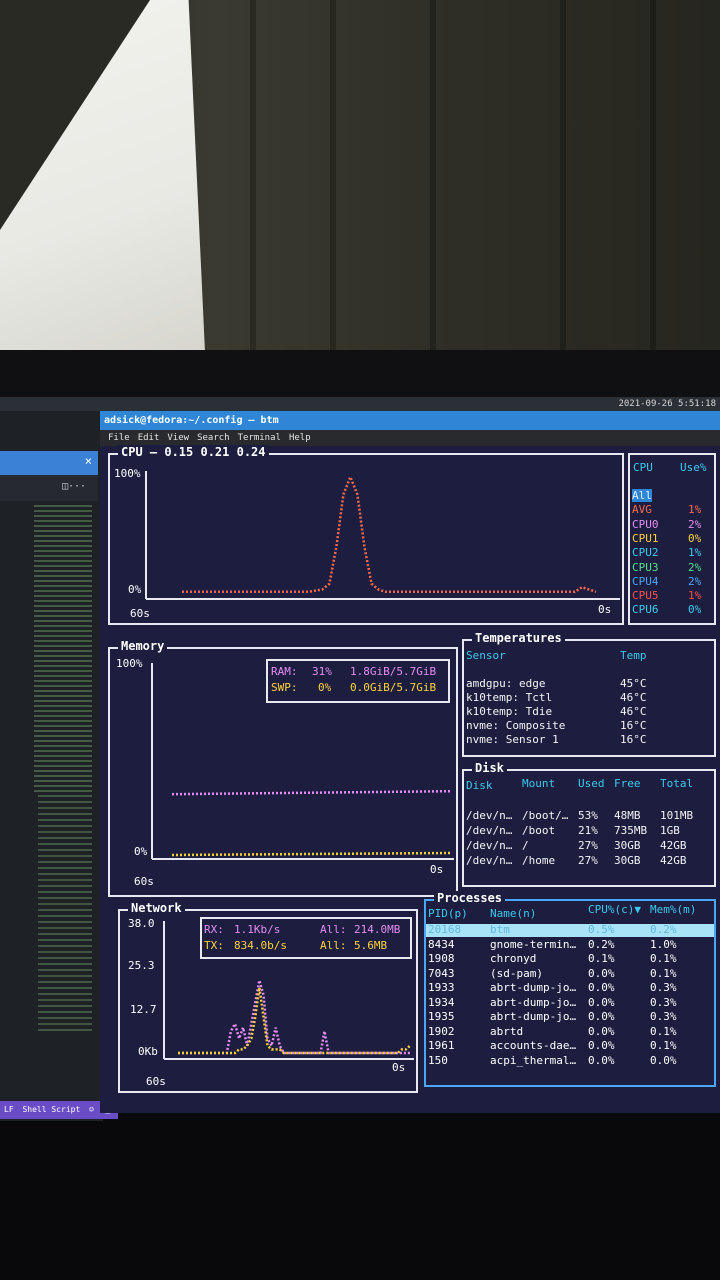  Describe the element at coordinates (539, 830) in the screenshot. I see `disk-mount: /boot` at that location.